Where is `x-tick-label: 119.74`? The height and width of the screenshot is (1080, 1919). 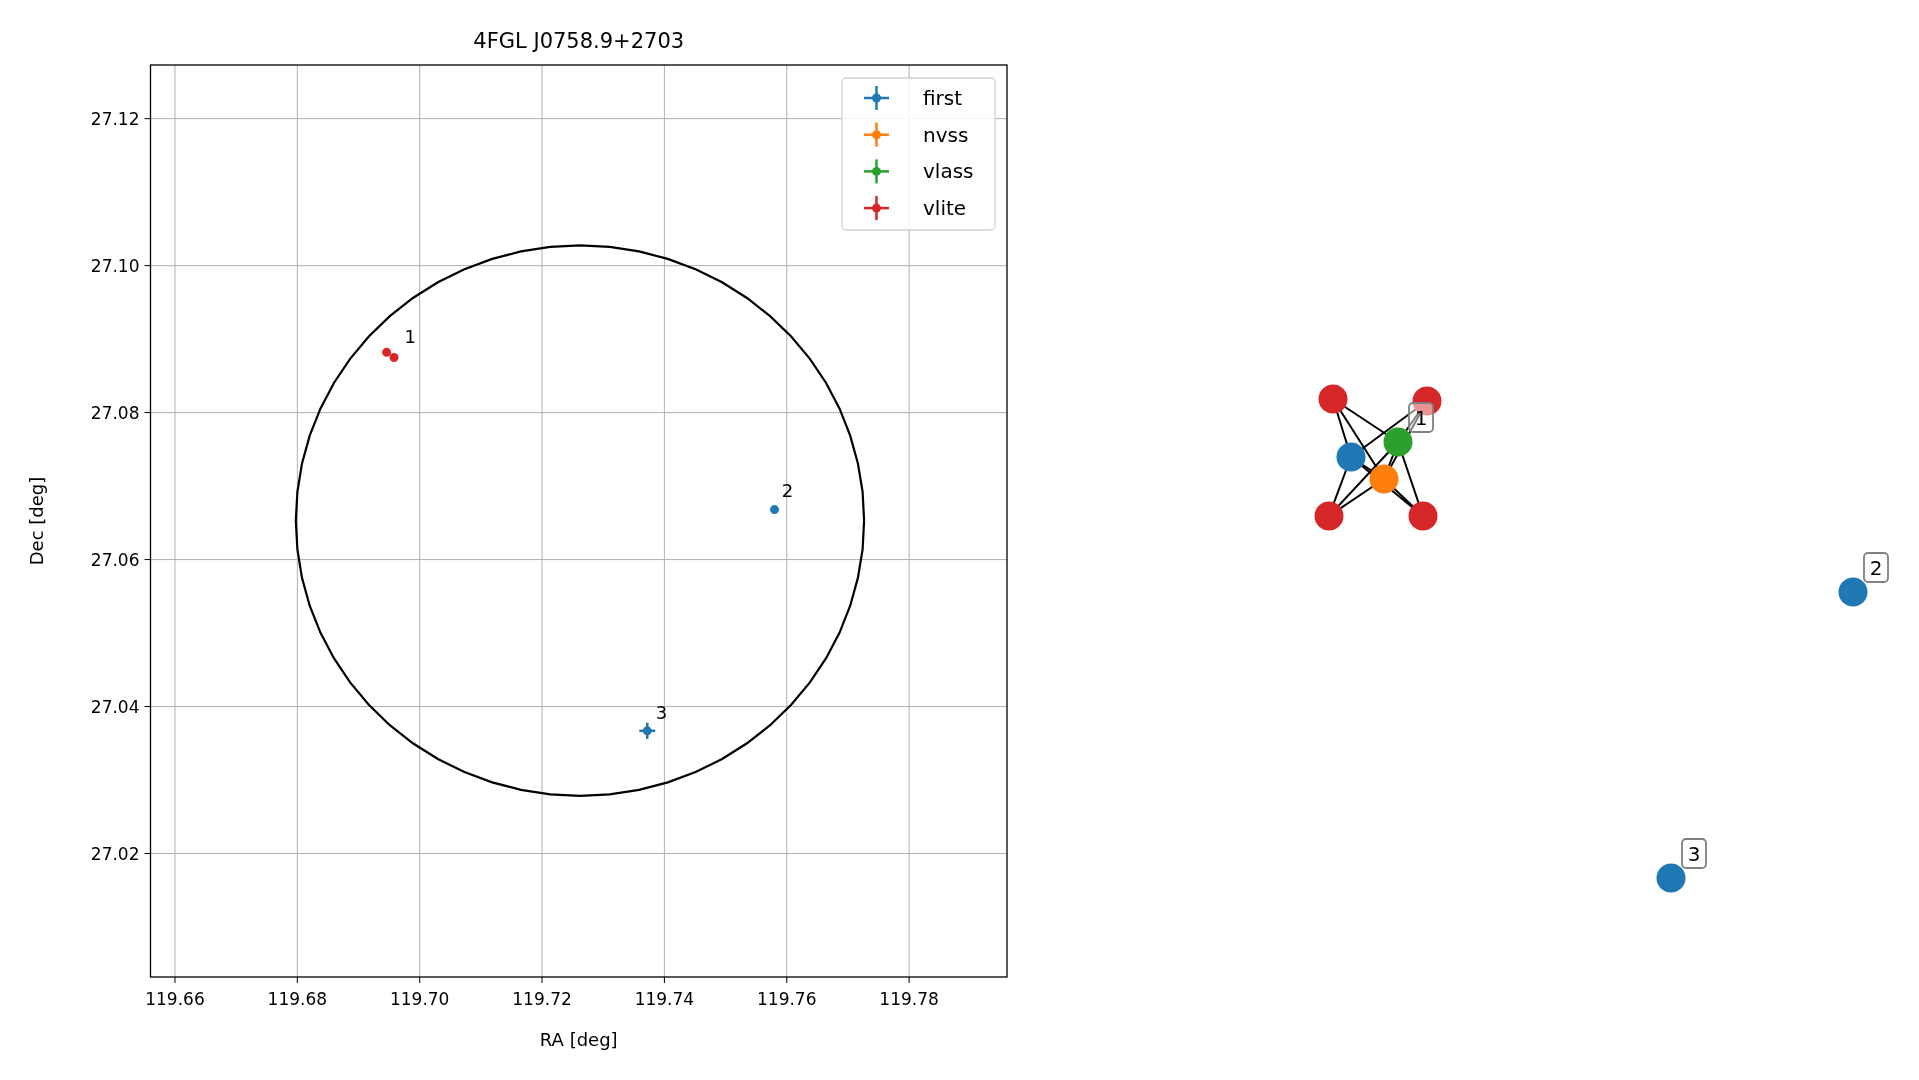
x-tick-label: 119.74 is located at coordinates (664, 999).